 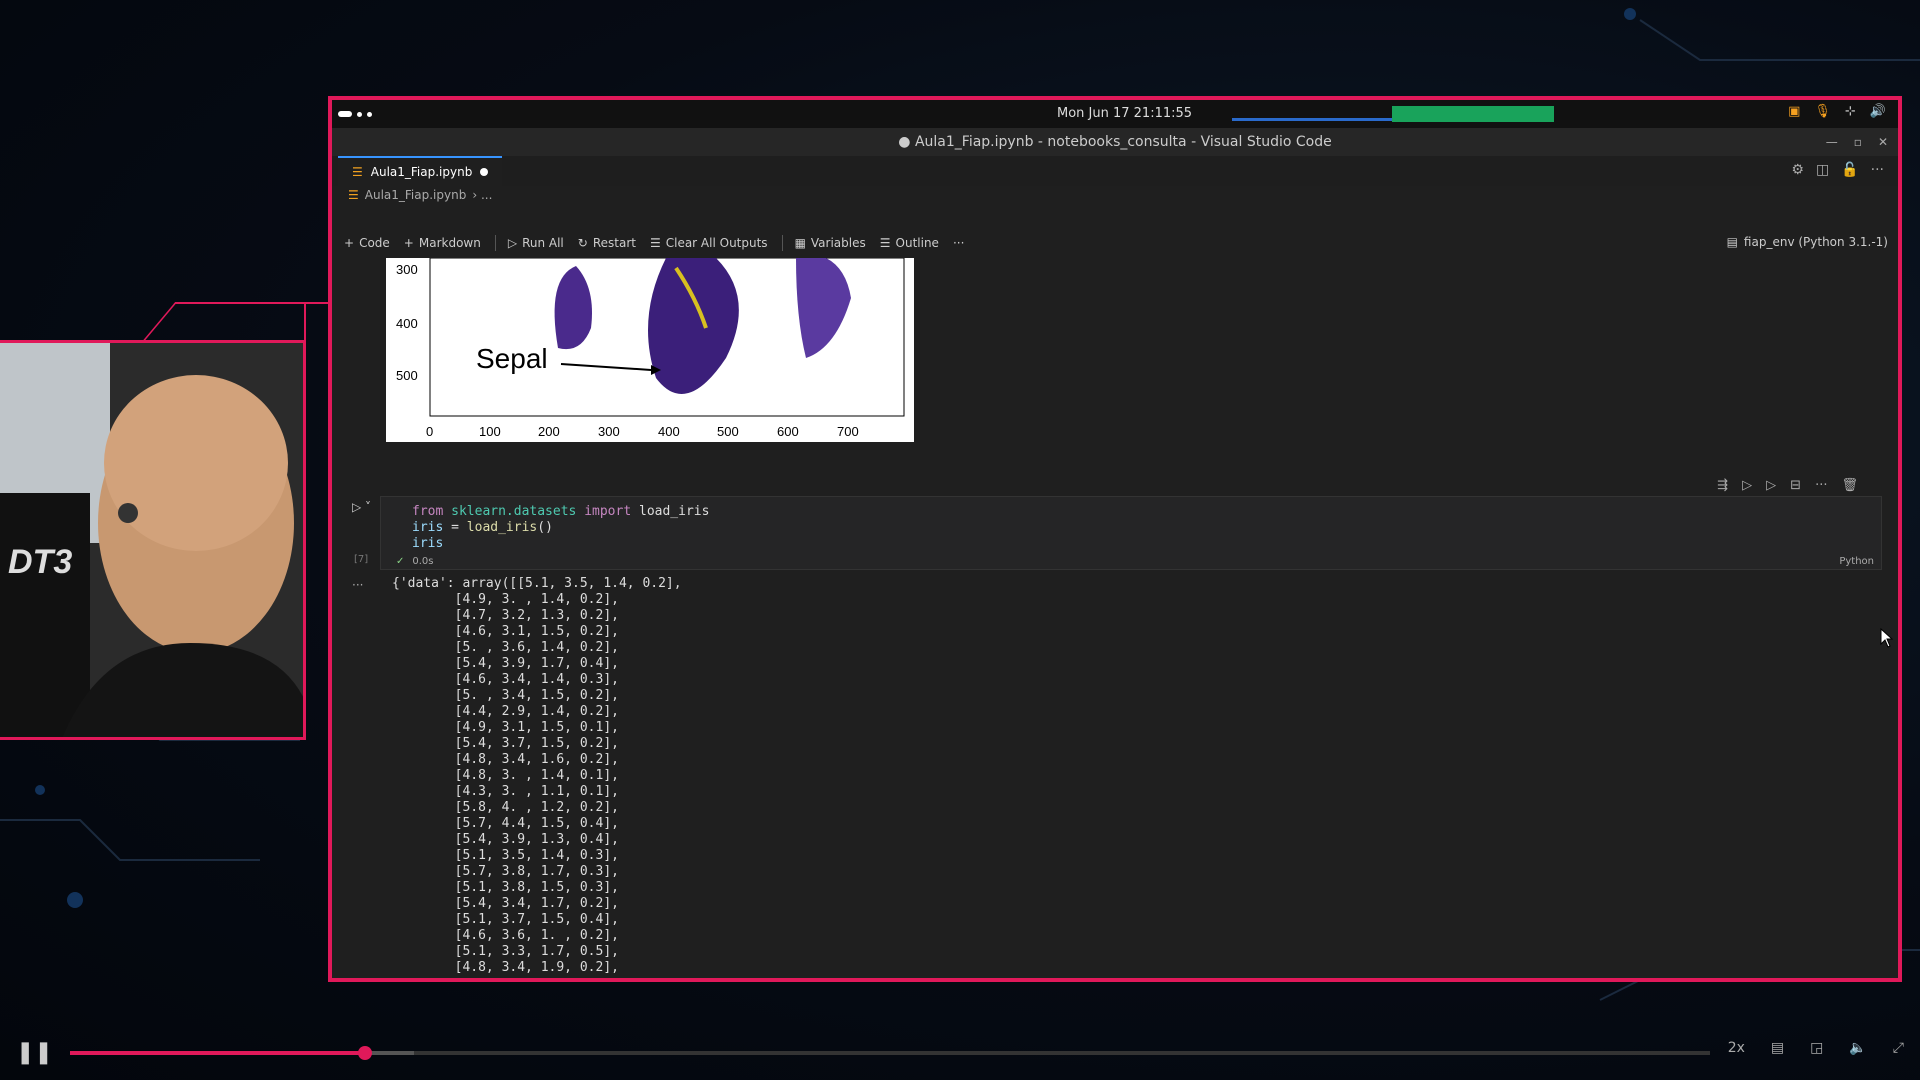 I want to click on webcam-feed: DT3, so click(x=153, y=540).